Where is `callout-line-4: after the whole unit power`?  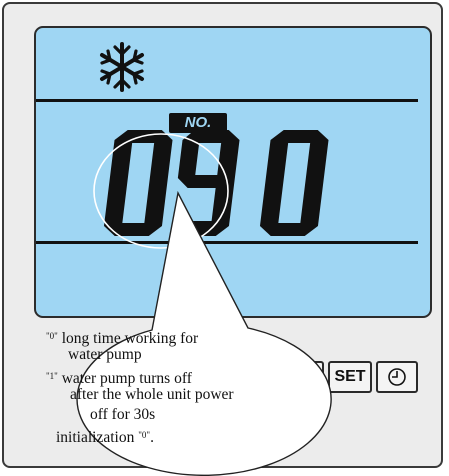 callout-line-4: after the whole unit power is located at coordinates (152, 394).